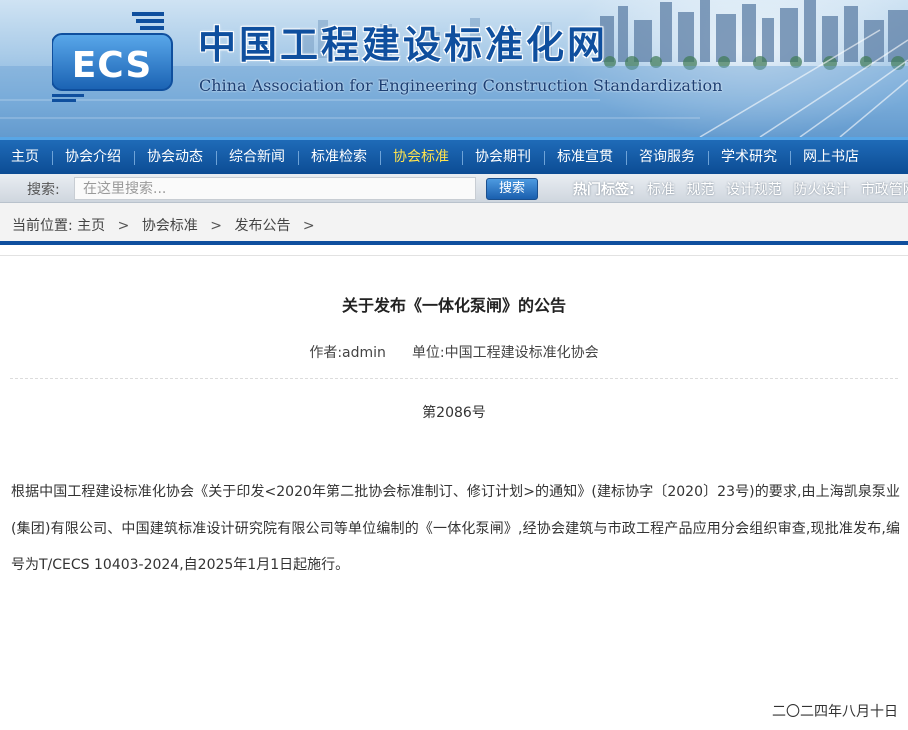 This screenshot has width=908, height=730. Describe the element at coordinates (749, 157) in the screenshot. I see `nav-item-research: 学术研究` at that location.